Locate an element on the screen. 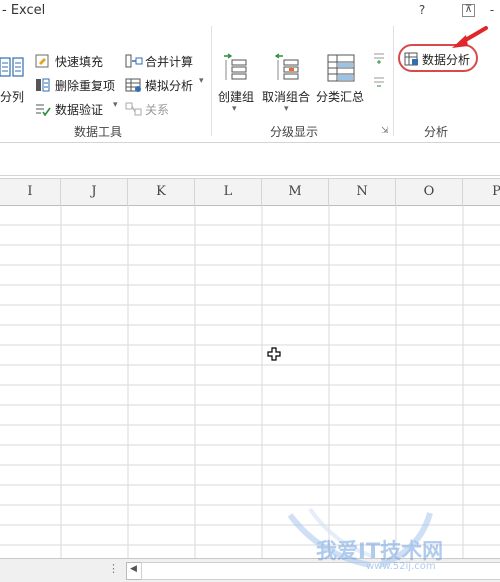 The width and height of the screenshot is (500, 582). ungroup-label: 取消组合 is located at coordinates (286, 97).